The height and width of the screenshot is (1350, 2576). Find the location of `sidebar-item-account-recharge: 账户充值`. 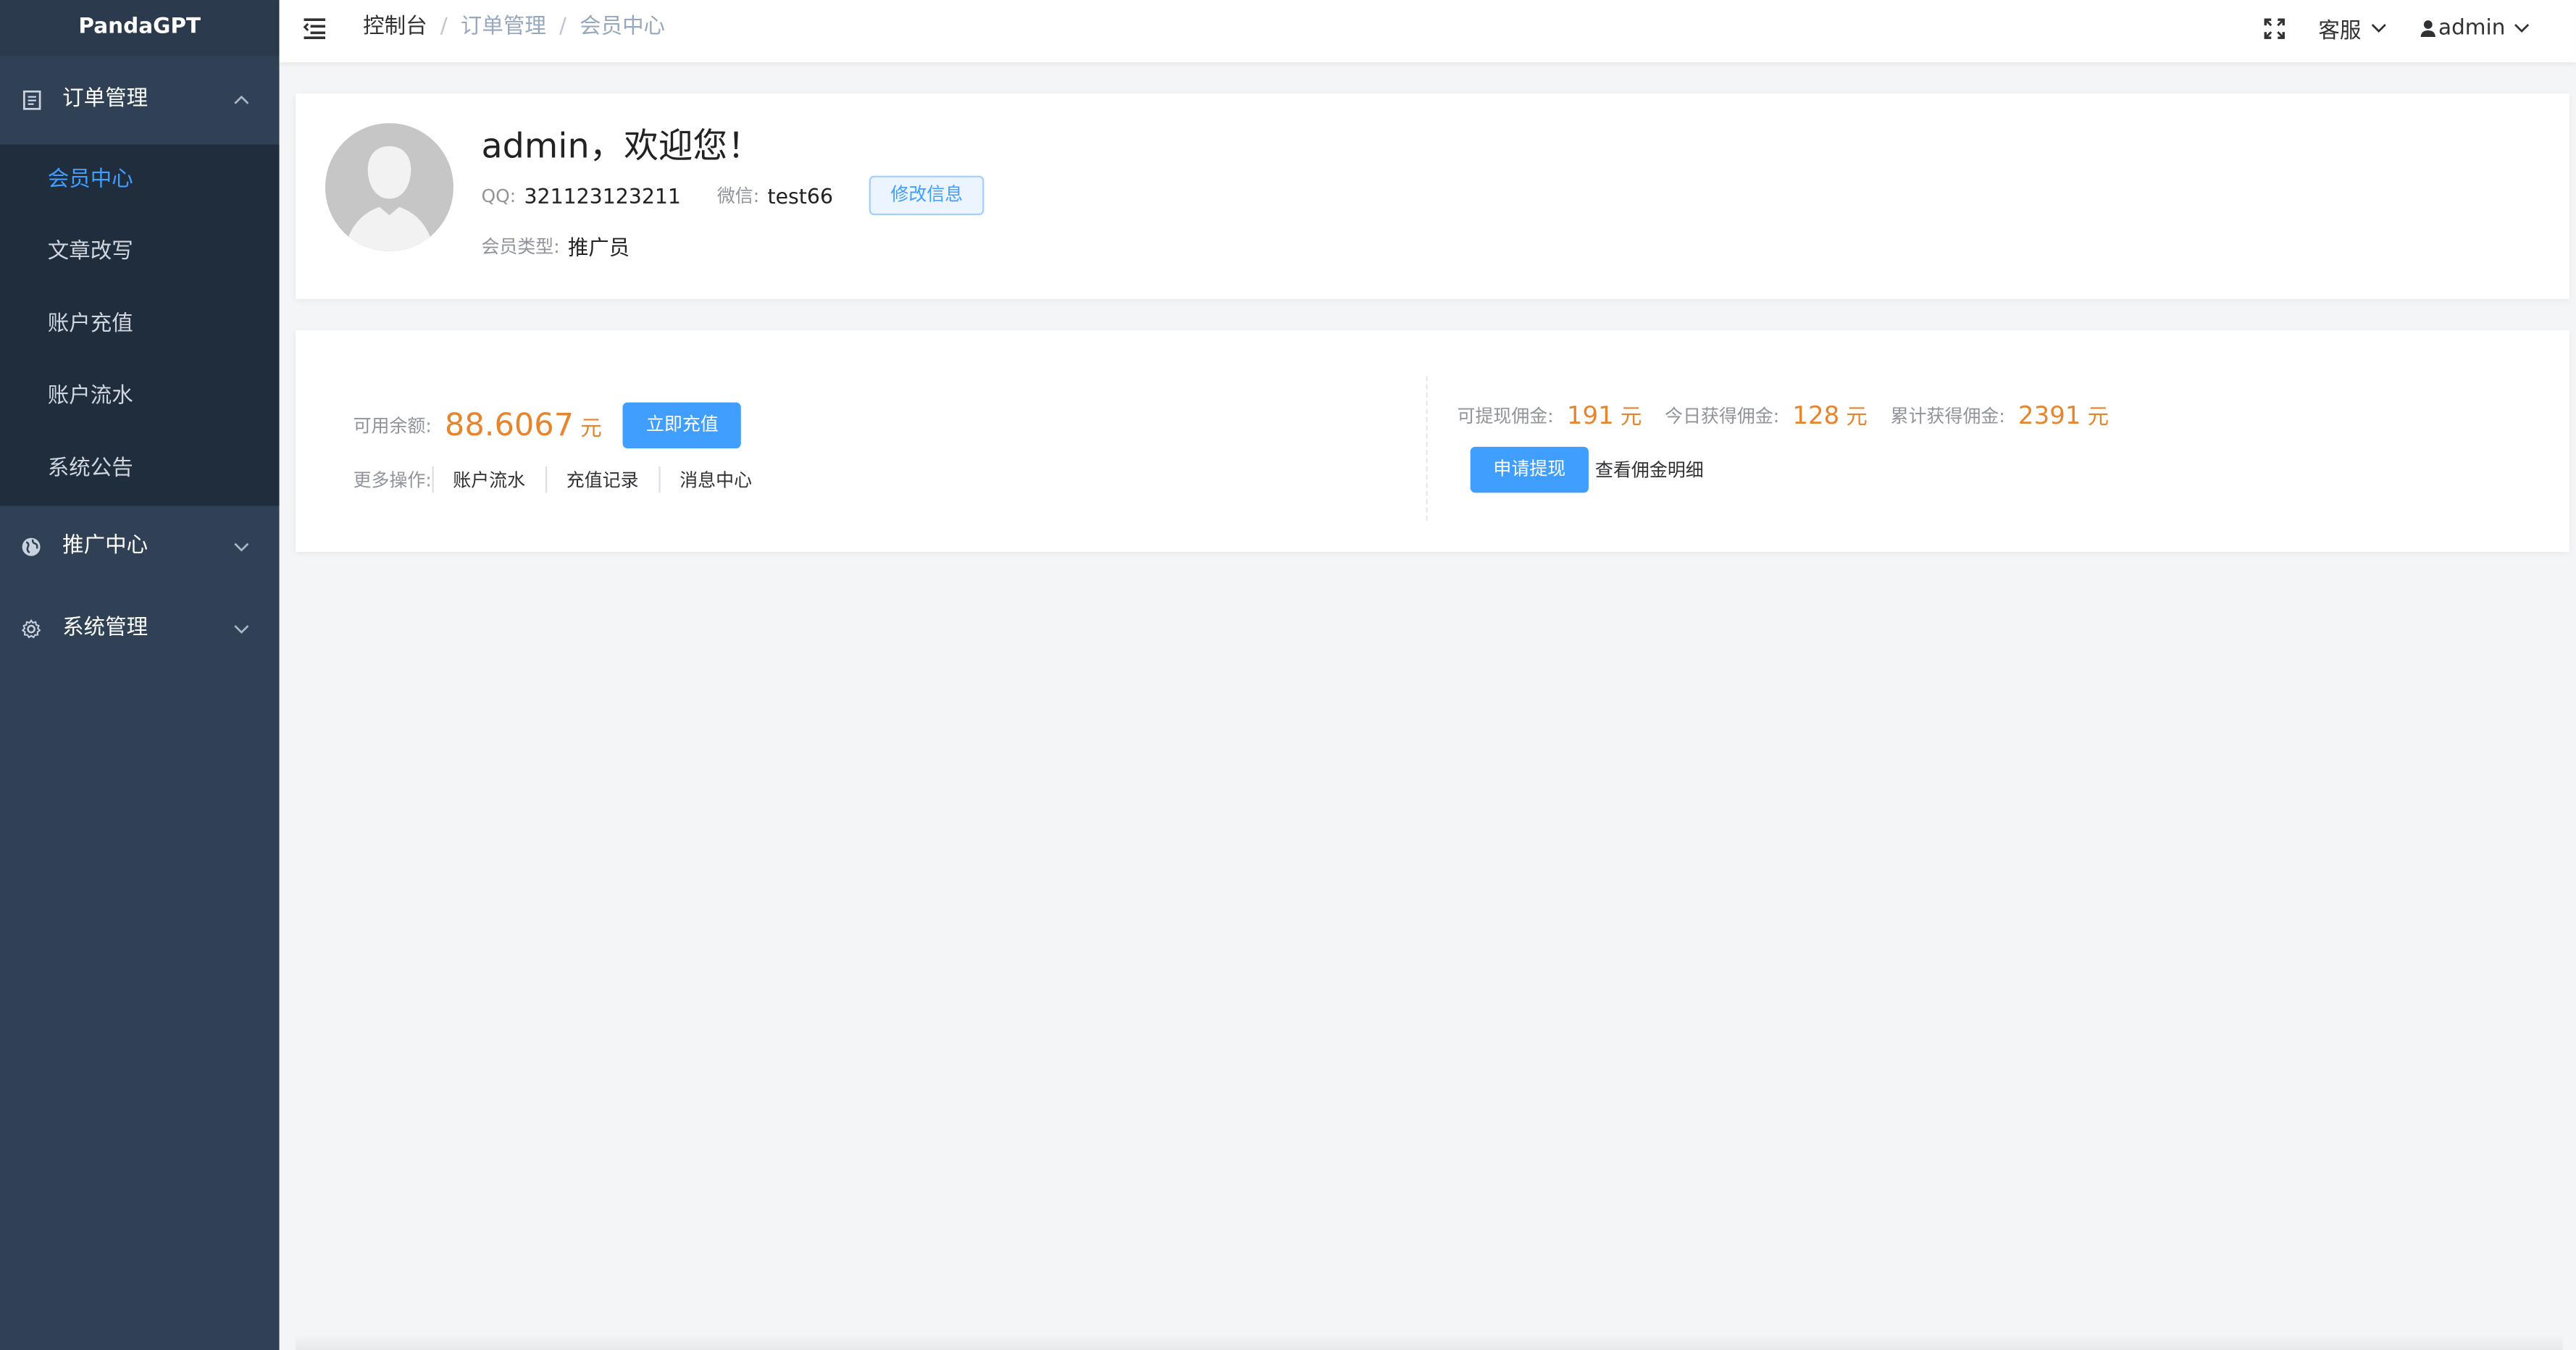

sidebar-item-account-recharge: 账户充值 is located at coordinates (140, 325).